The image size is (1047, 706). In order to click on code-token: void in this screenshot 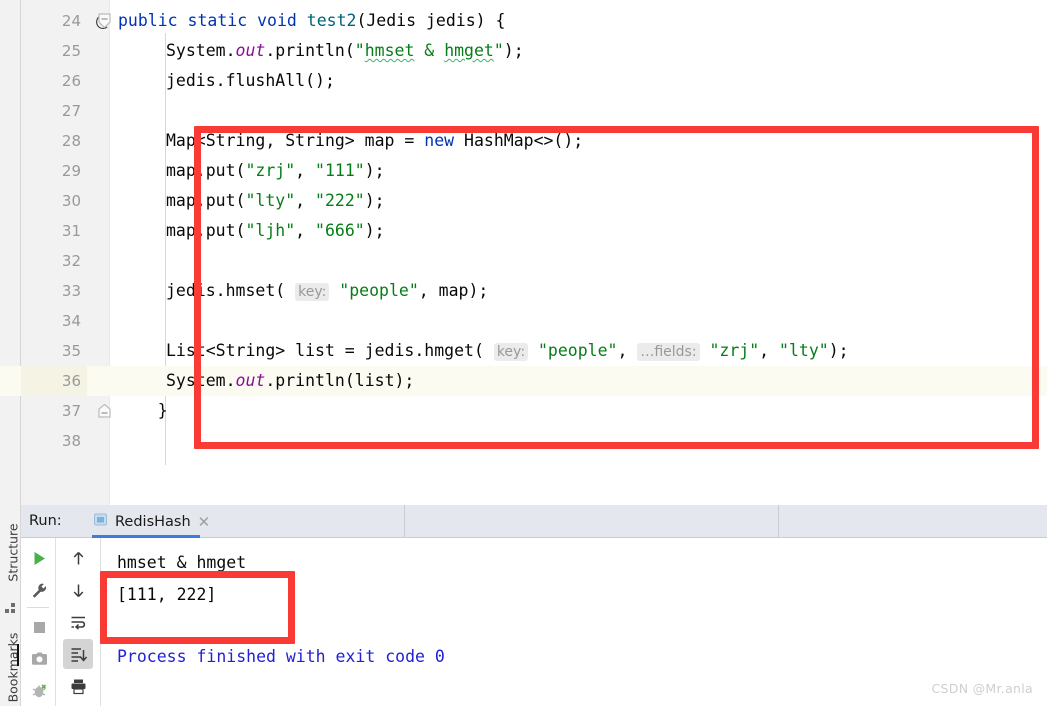, I will do `click(282, 20)`.